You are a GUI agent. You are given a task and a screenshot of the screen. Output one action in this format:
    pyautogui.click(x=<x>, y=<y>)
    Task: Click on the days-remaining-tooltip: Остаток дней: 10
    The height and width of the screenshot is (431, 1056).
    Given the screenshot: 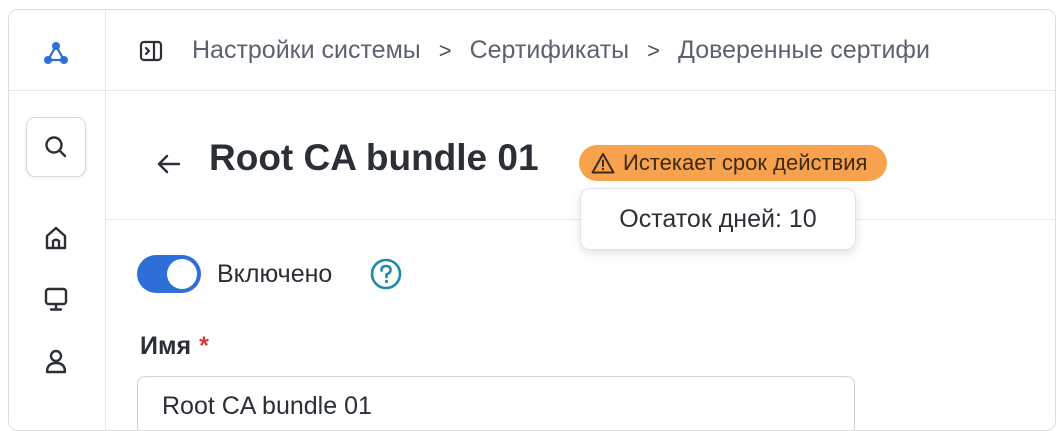 What is the action you would take?
    pyautogui.click(x=718, y=219)
    